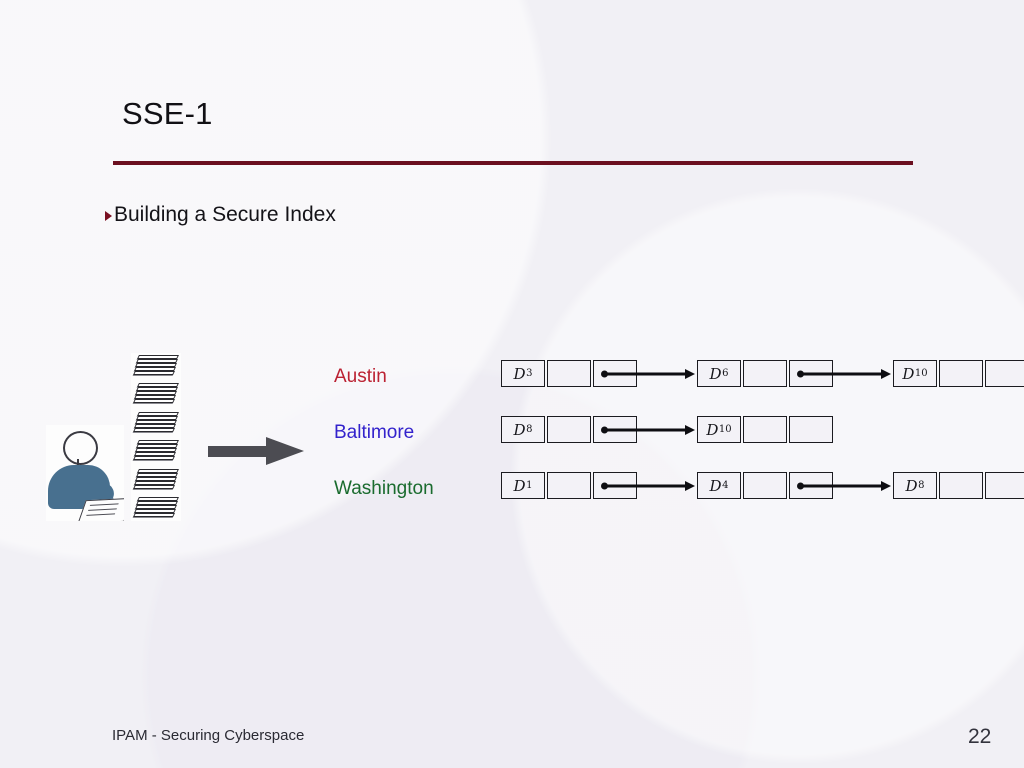 The height and width of the screenshot is (768, 1024). I want to click on arrow-shaft, so click(239, 451).